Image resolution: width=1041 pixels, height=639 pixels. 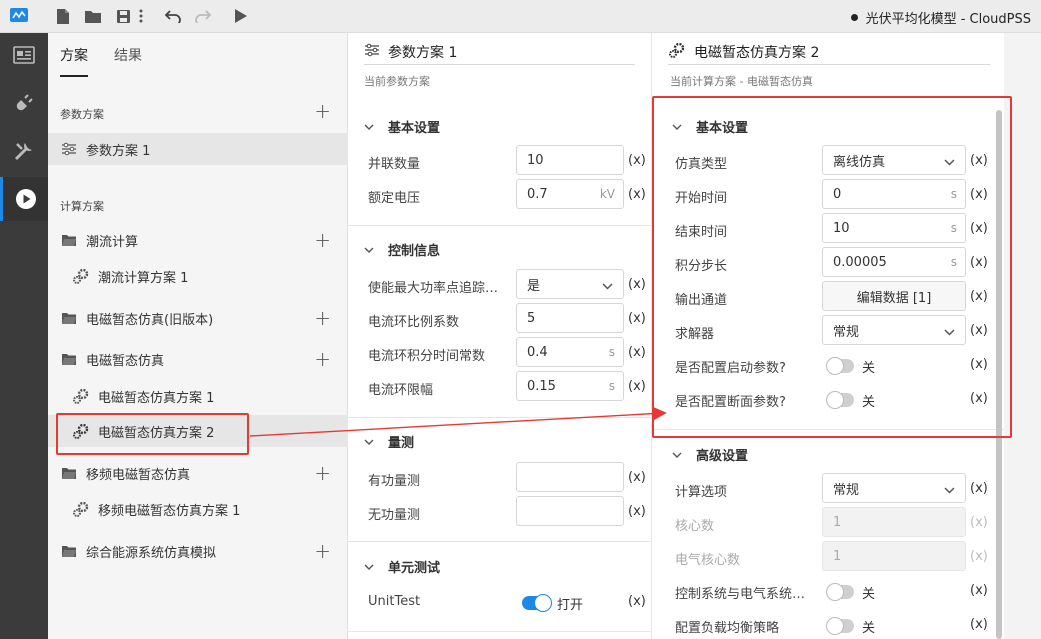 I want to click on param-scheme-name: 参数方案 1, so click(x=422, y=52).